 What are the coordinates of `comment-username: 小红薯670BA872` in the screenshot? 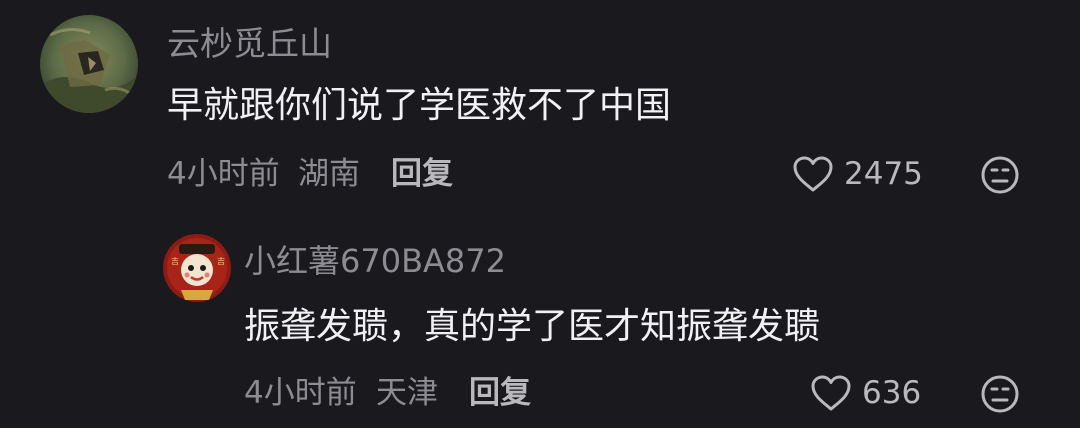 It's located at (375, 261).